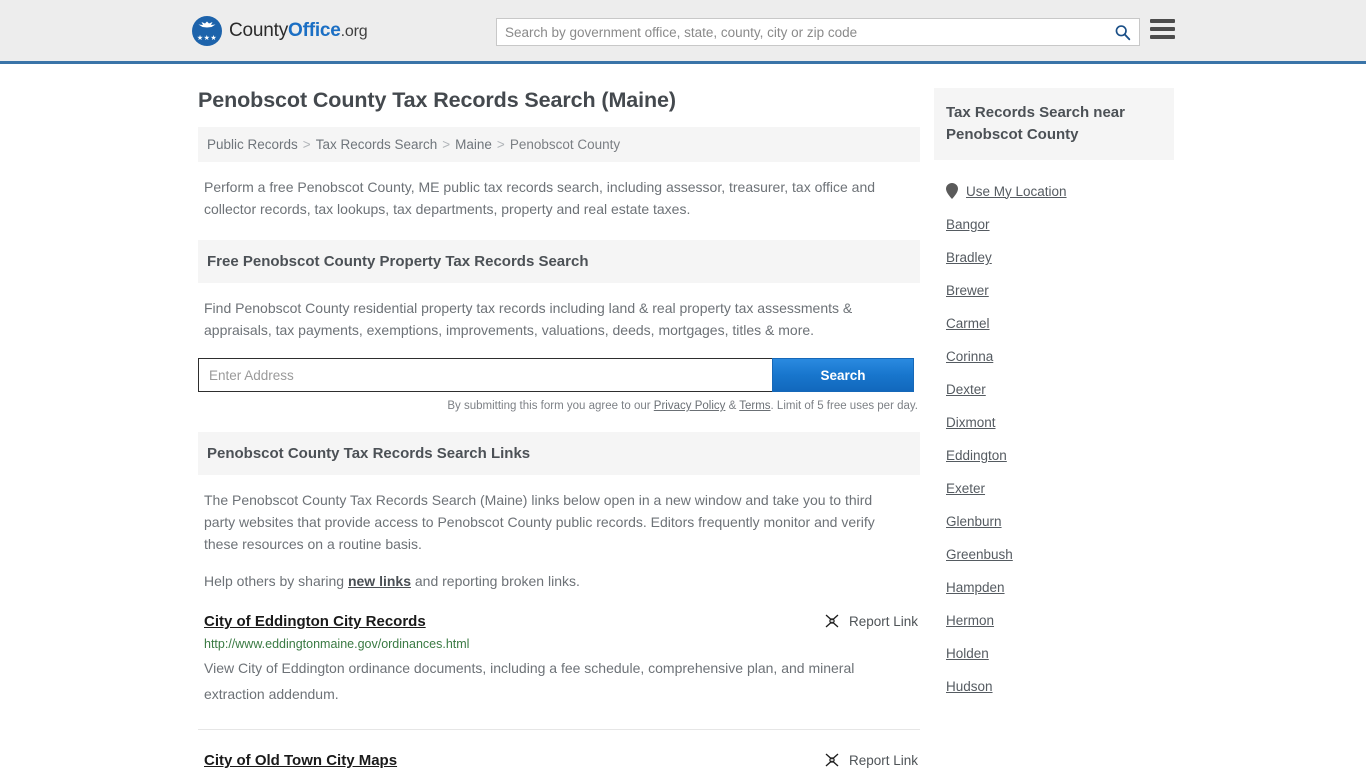 Image resolution: width=1366 pixels, height=768 pixels. What do you see at coordinates (1054, 686) in the screenshot?
I see `sidebar-item-hudson: Hudson` at bounding box center [1054, 686].